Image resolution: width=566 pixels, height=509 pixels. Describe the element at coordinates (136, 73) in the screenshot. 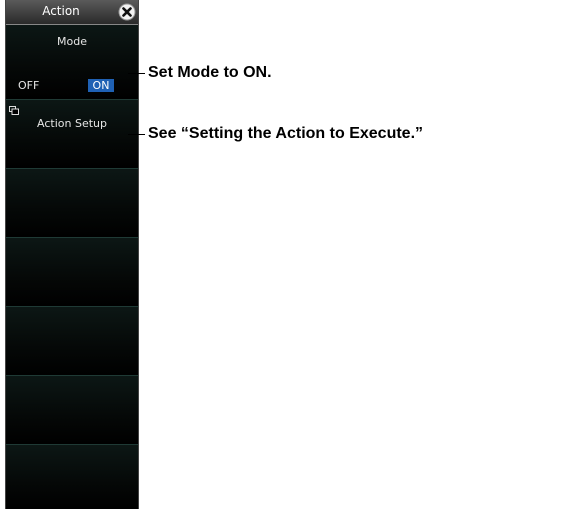

I see `mode-leader-line` at that location.